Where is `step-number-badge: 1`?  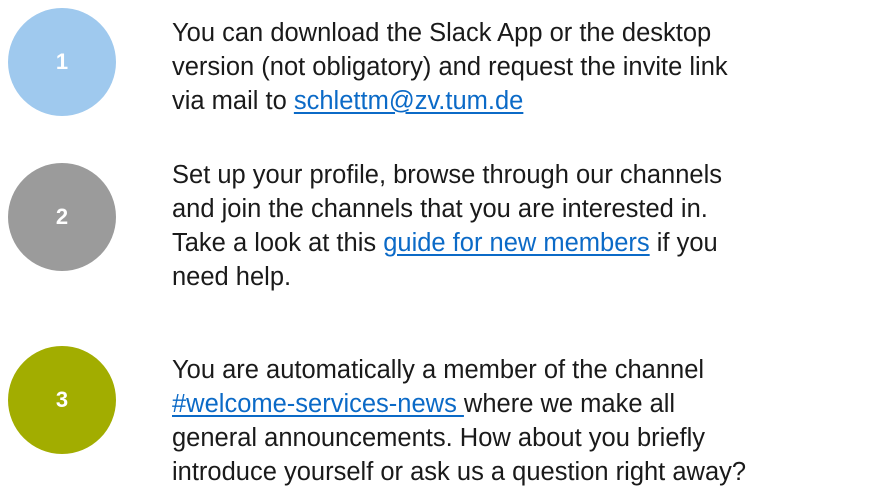 step-number-badge: 1 is located at coordinates (62, 62).